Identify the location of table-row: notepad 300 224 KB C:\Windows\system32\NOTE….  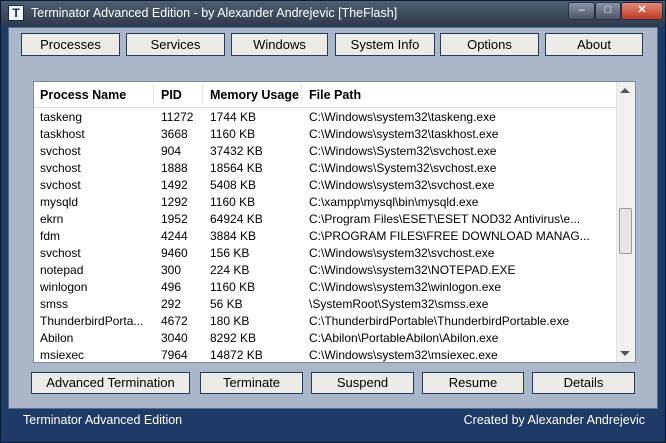
(325, 270).